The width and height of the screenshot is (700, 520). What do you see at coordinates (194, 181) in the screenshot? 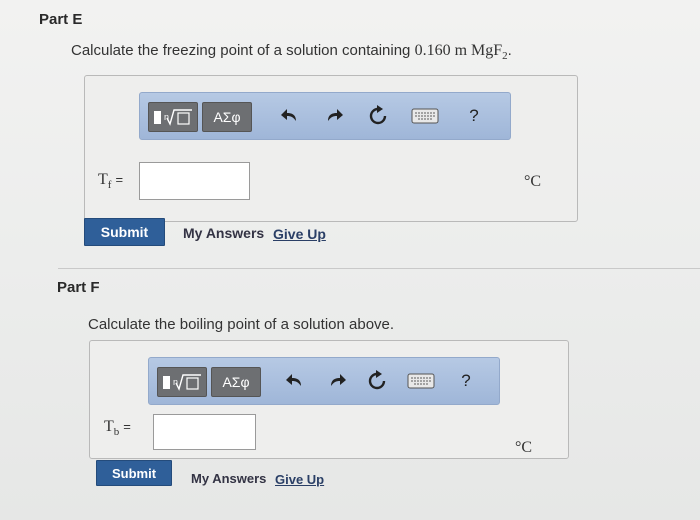
I see `part-e-answer-input` at bounding box center [194, 181].